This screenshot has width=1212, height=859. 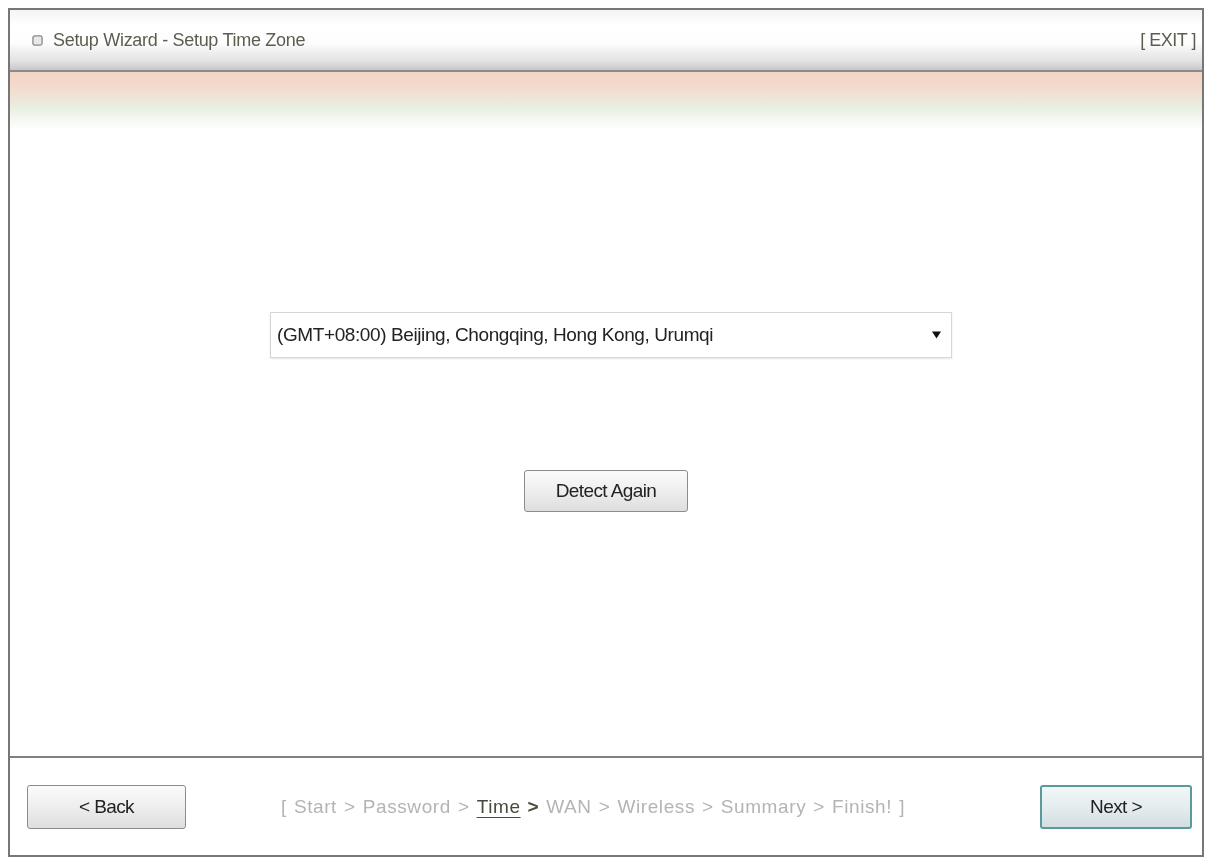 I want to click on square-icon, so click(x=37, y=40).